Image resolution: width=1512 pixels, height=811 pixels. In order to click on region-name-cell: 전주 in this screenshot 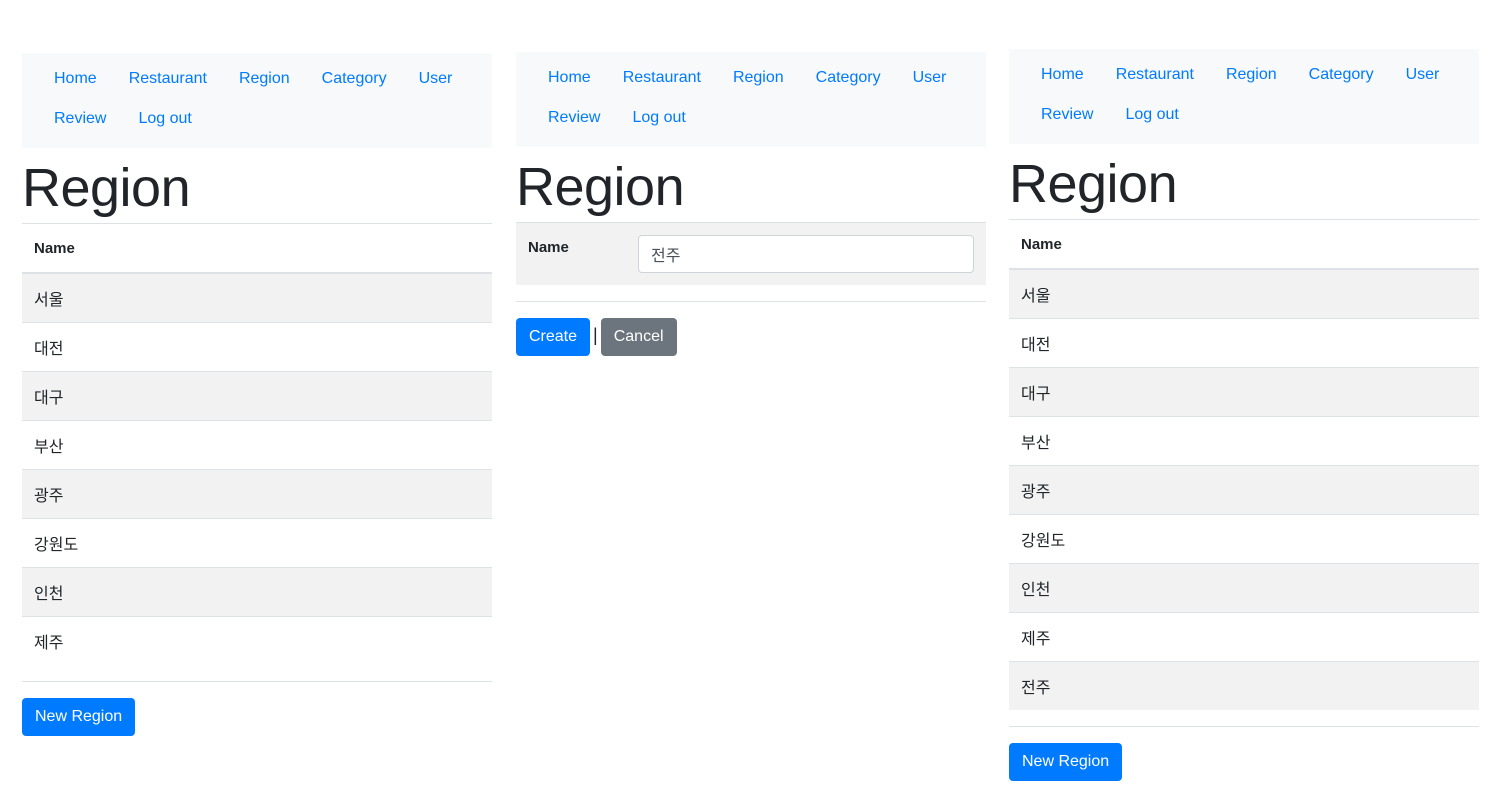, I will do `click(1244, 685)`.